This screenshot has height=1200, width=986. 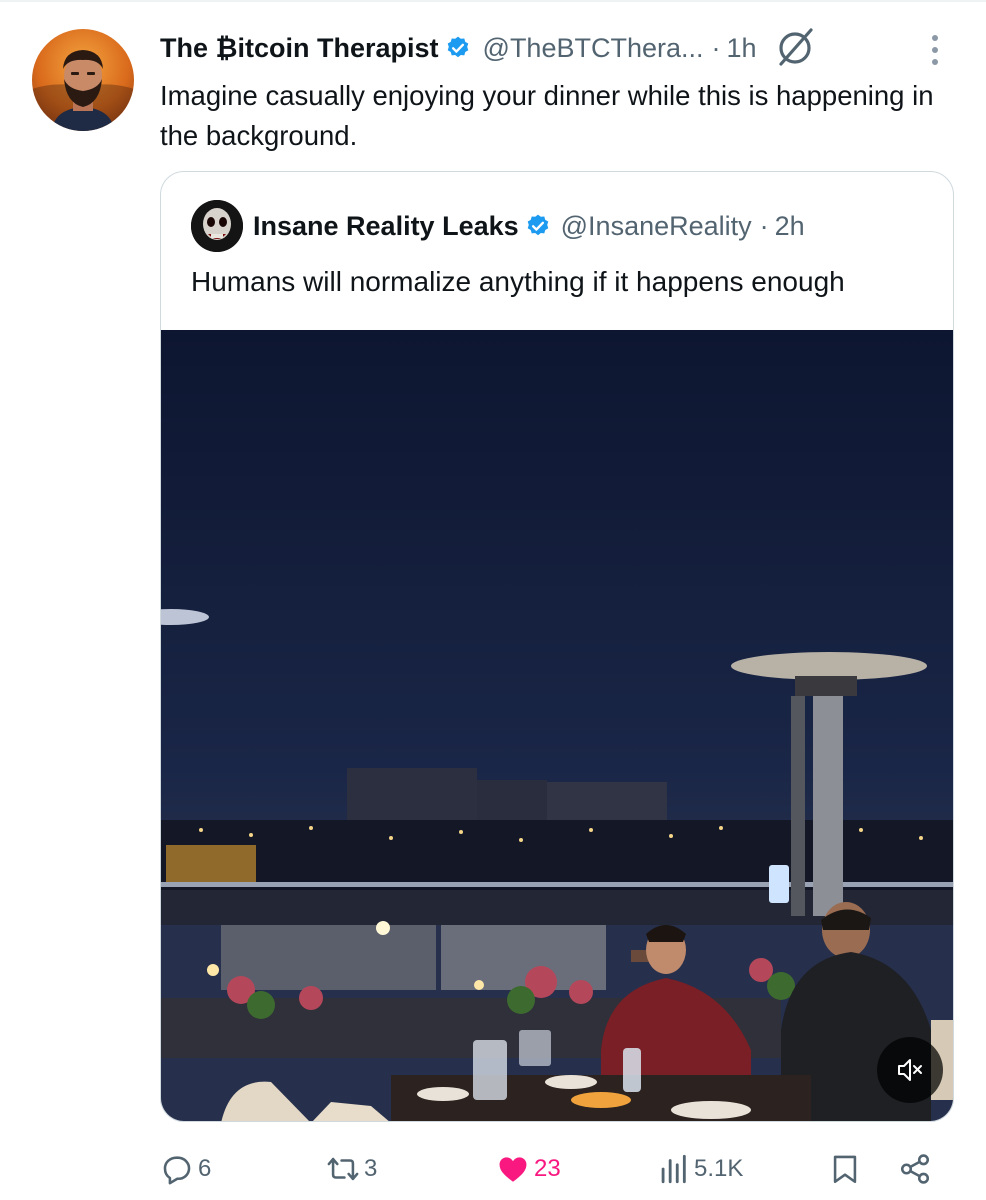 I want to click on reply-button: 6, so click(x=185, y=1169).